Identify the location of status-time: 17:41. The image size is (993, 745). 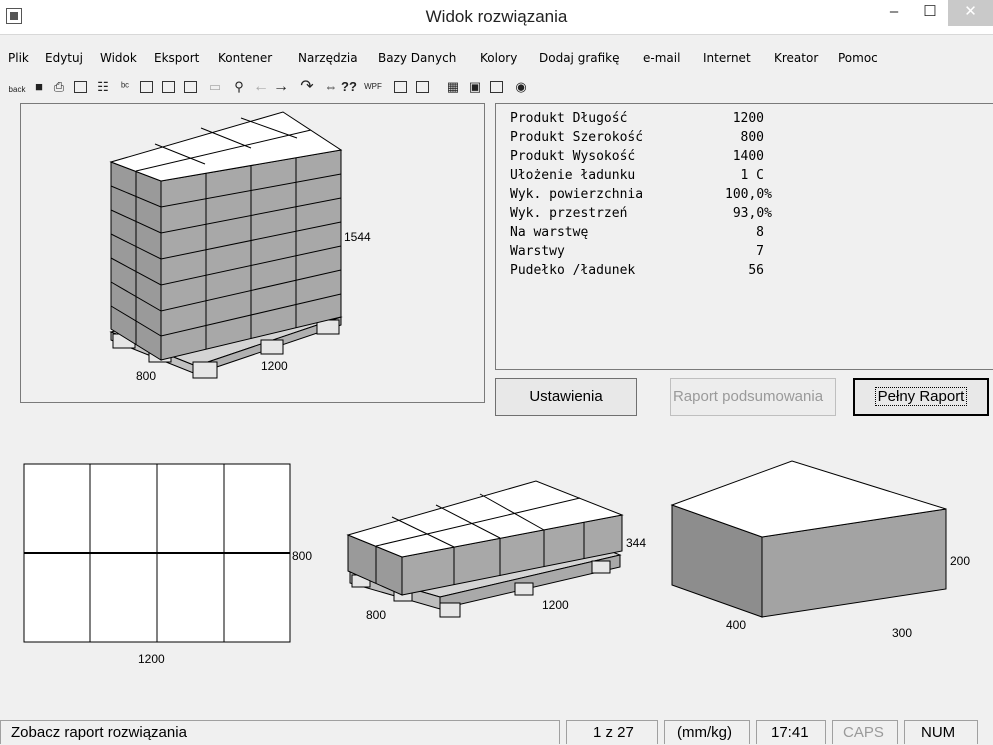
(791, 732).